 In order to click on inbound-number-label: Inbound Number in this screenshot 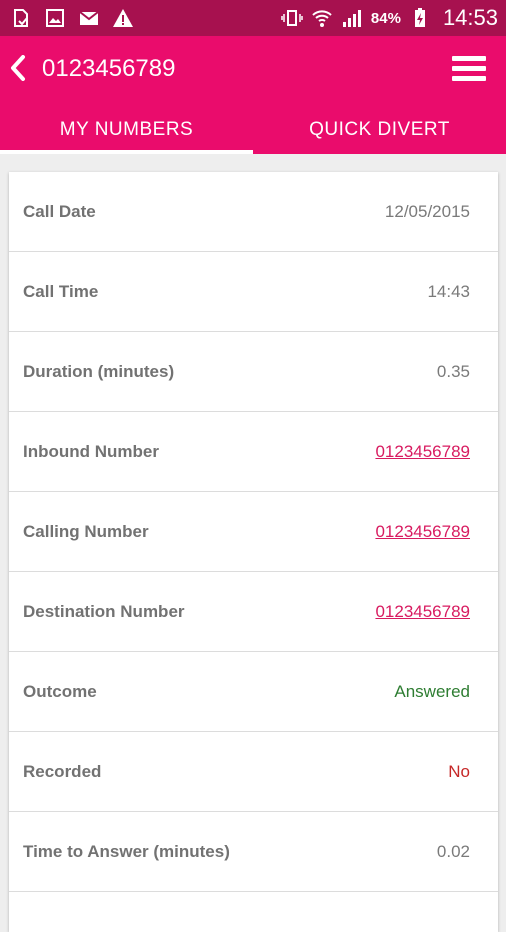, I will do `click(91, 451)`.